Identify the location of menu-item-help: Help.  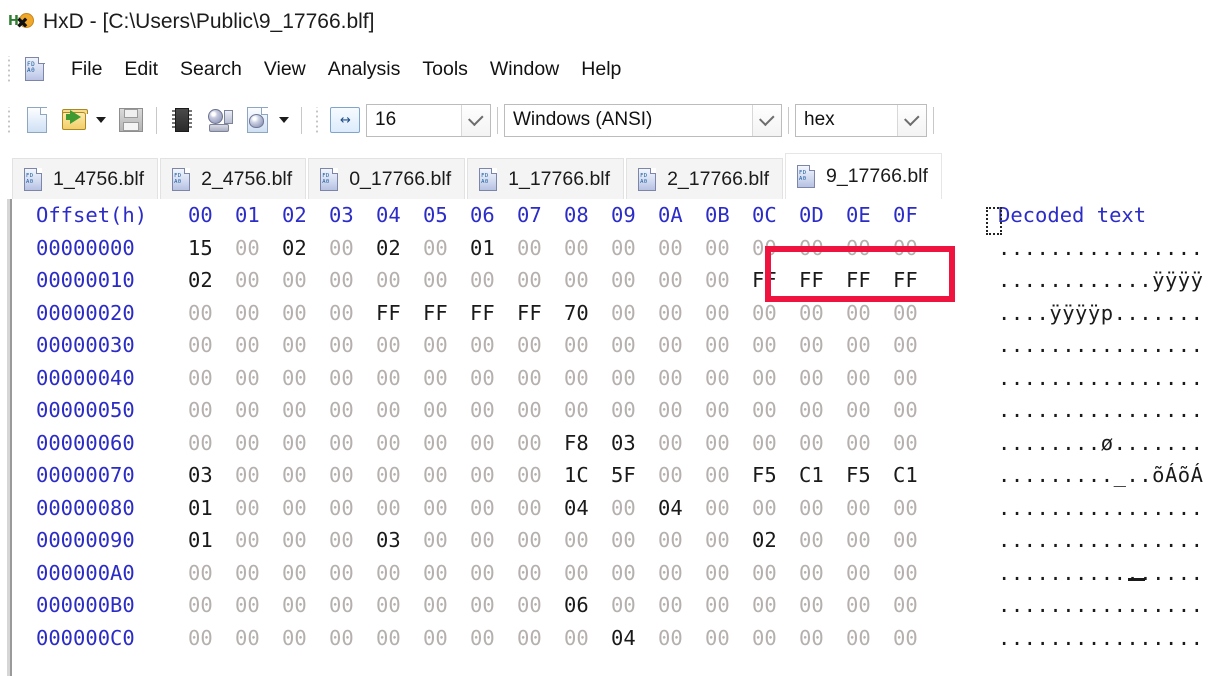
(601, 69).